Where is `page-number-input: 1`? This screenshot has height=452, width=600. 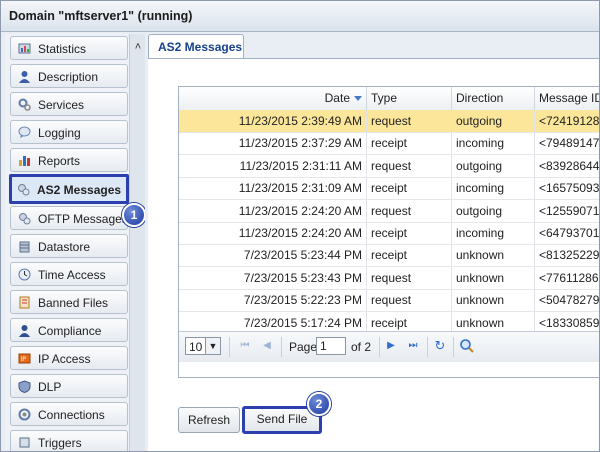
page-number-input: 1 is located at coordinates (331, 346).